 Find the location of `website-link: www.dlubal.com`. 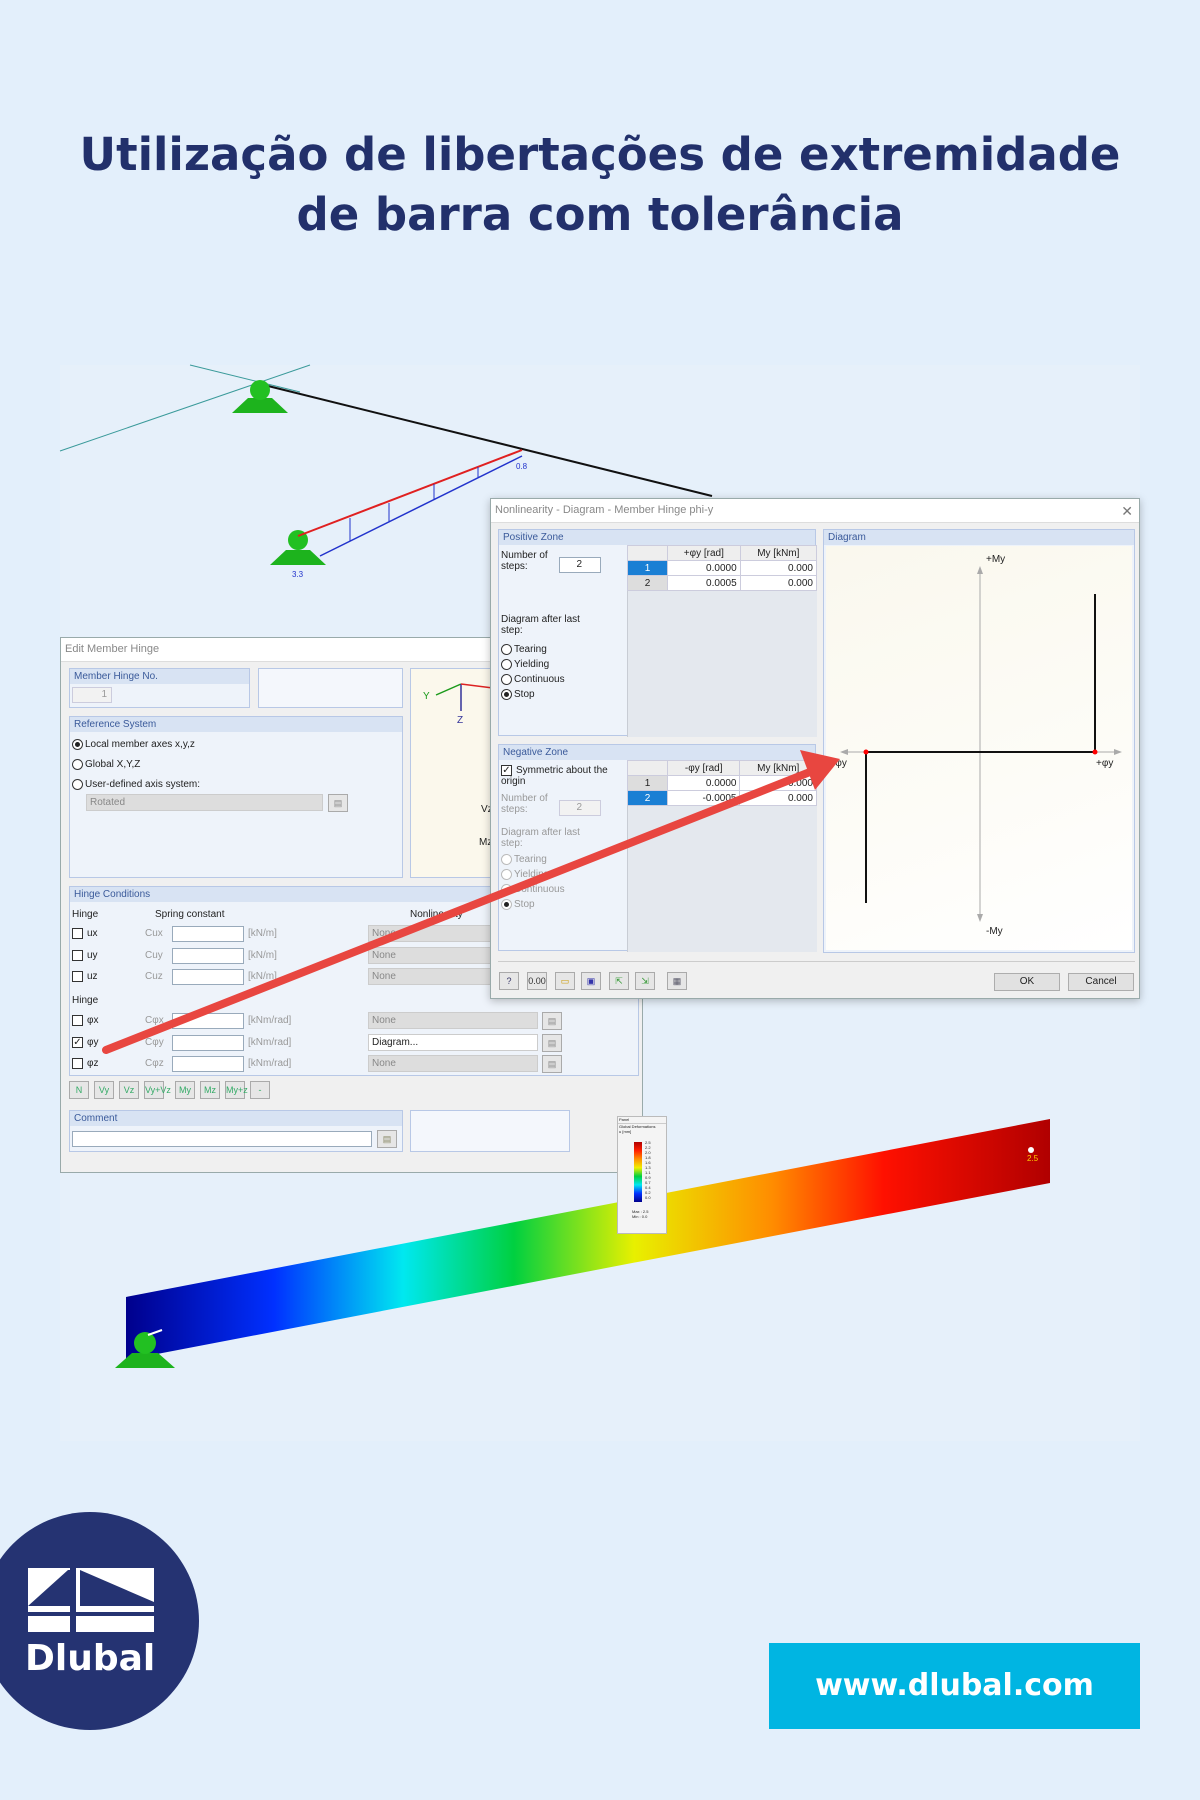

website-link: www.dlubal.com is located at coordinates (954, 1686).